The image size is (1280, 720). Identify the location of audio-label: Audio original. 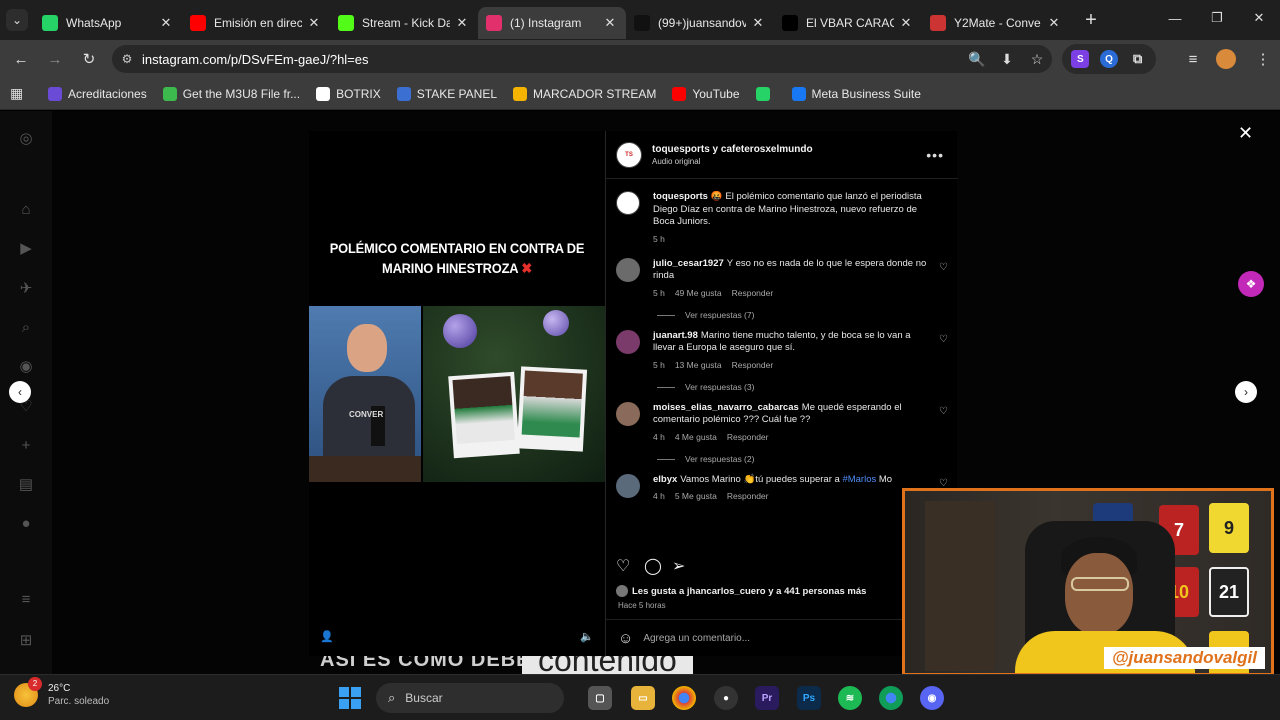
(732, 161).